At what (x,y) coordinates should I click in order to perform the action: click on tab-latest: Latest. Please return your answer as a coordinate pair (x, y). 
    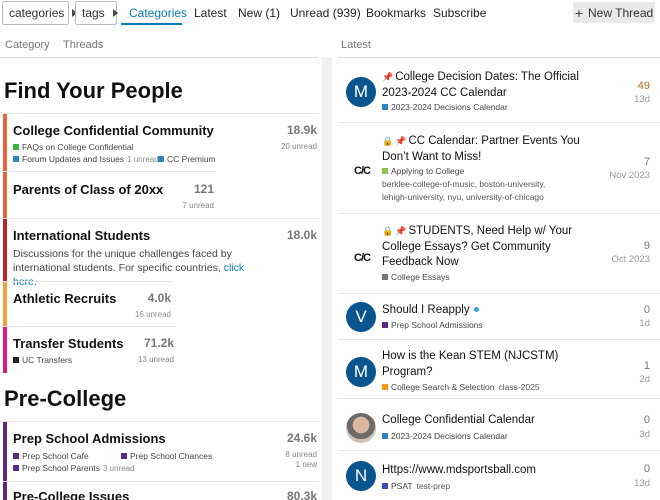
    Looking at the image, I should click on (210, 13).